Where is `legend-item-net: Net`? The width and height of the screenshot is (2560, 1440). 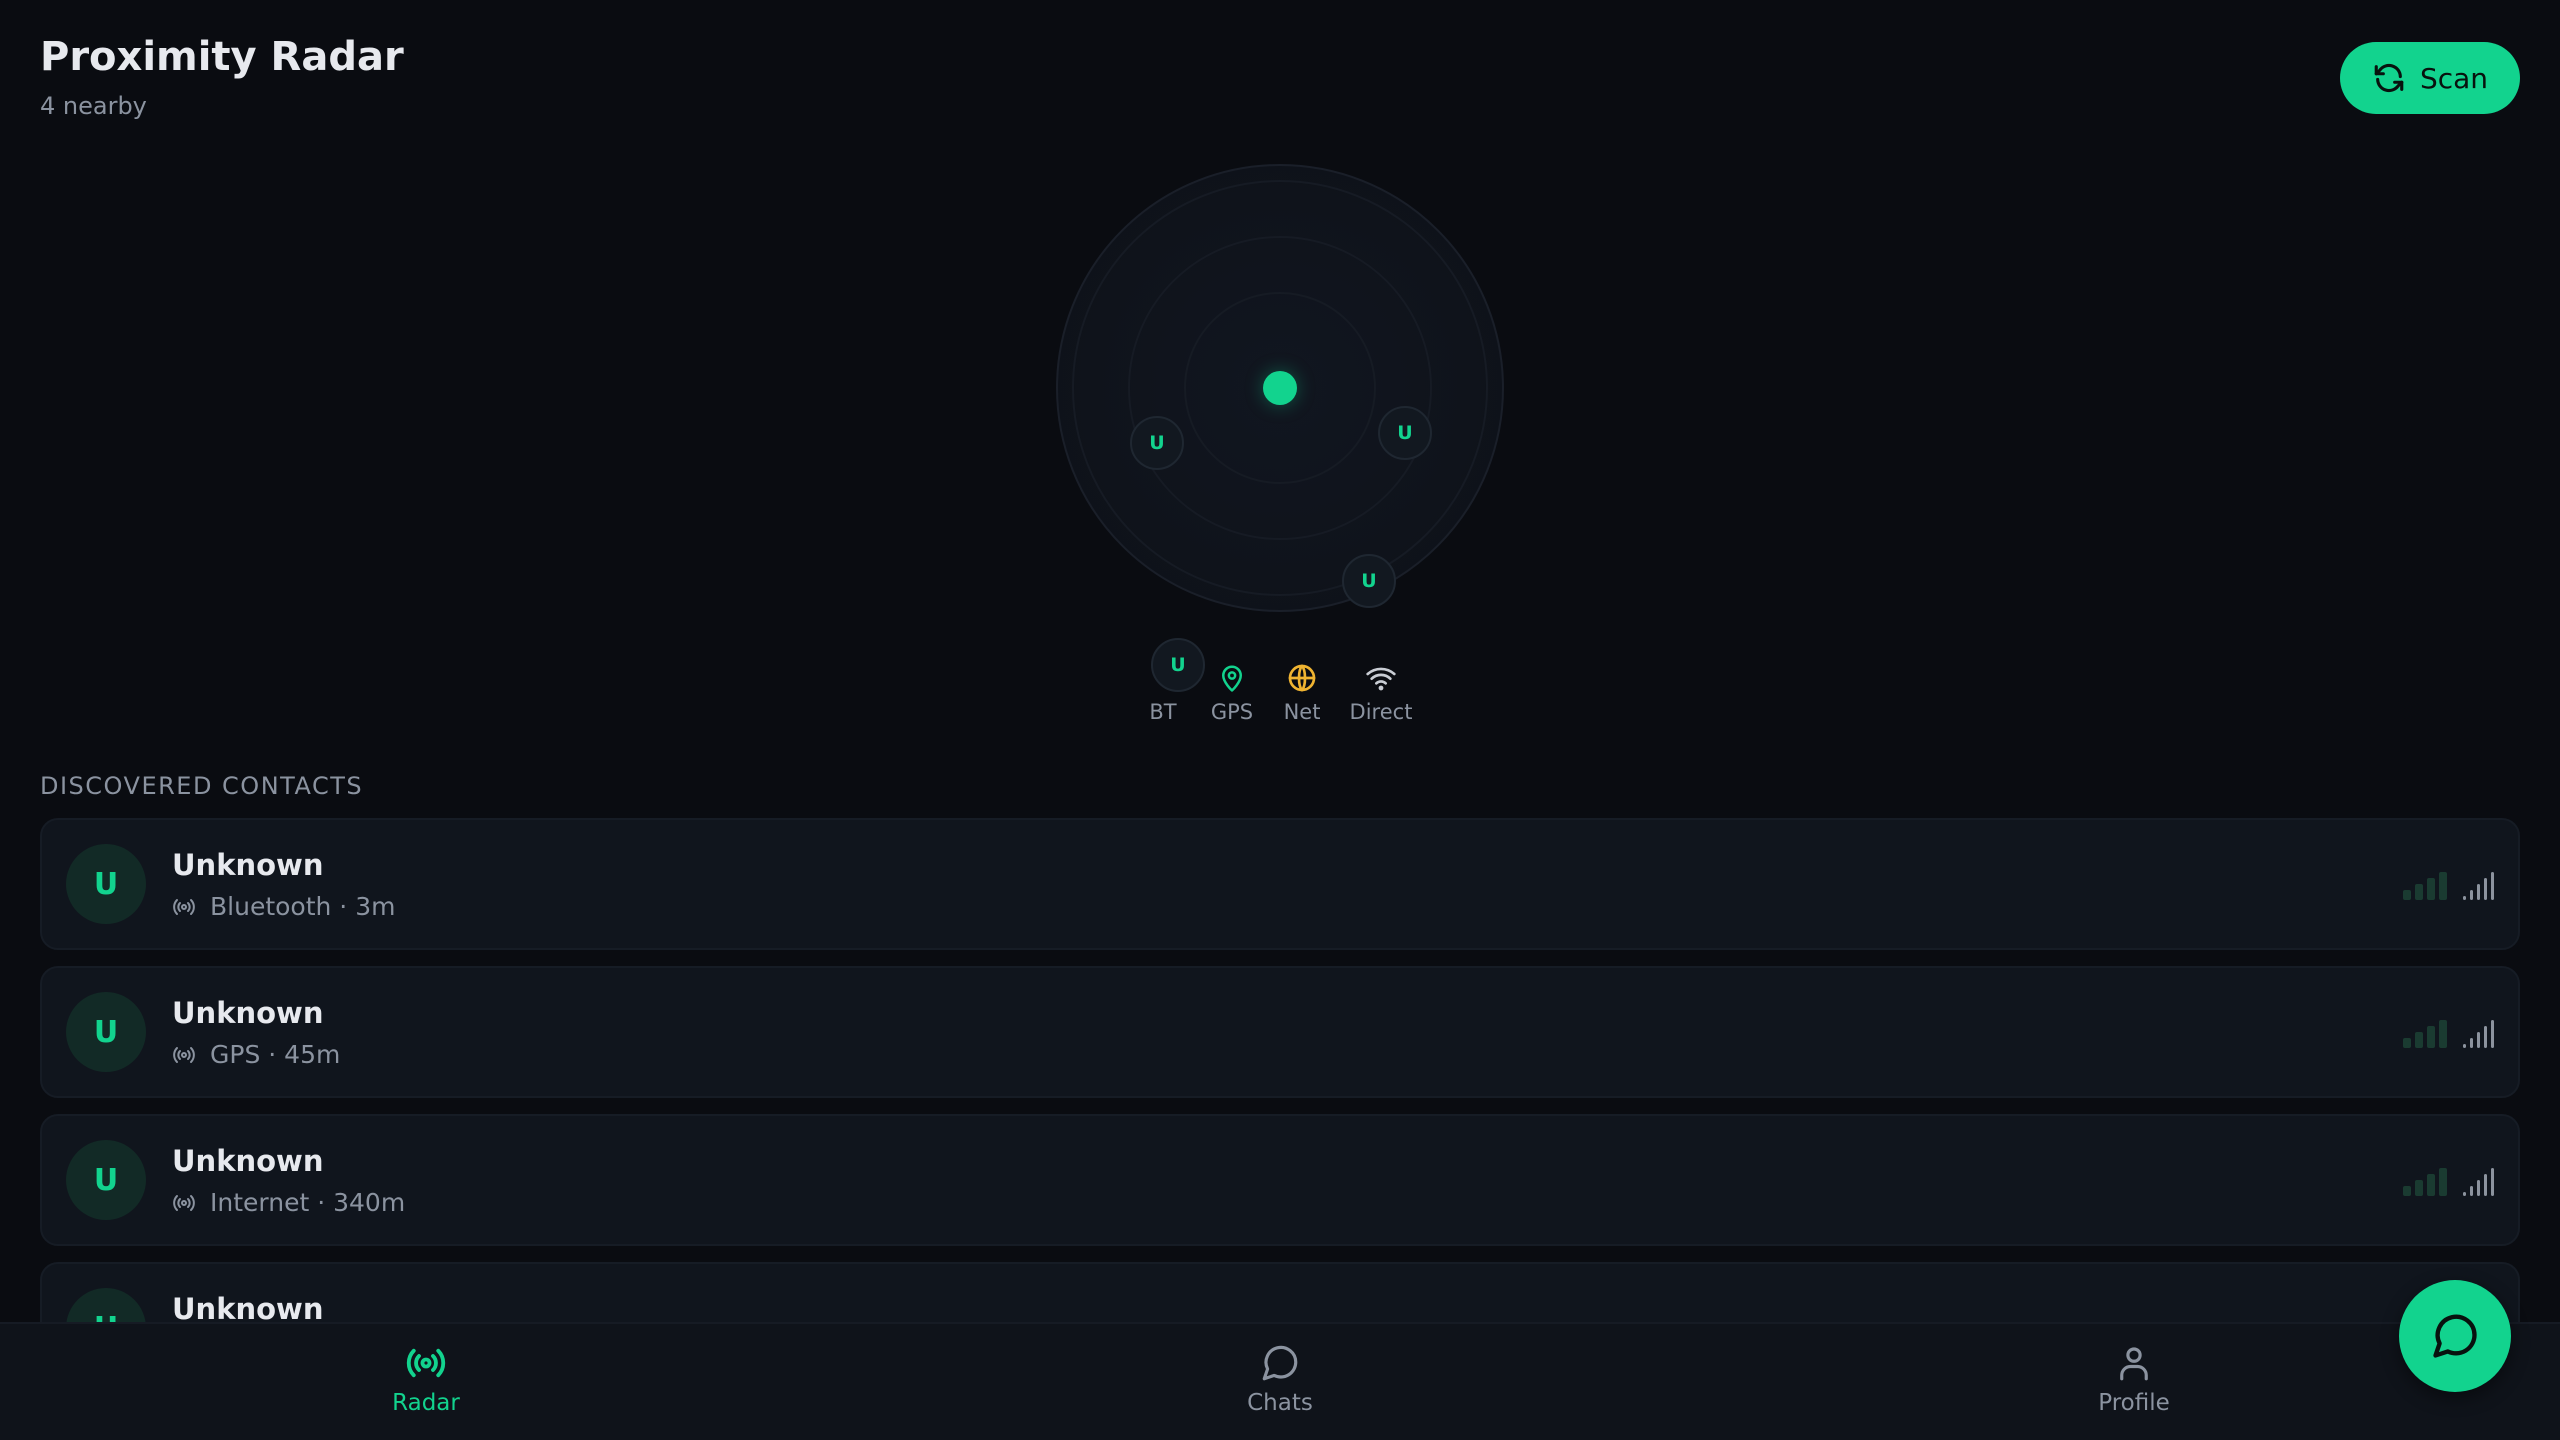 legend-item-net: Net is located at coordinates (1302, 692).